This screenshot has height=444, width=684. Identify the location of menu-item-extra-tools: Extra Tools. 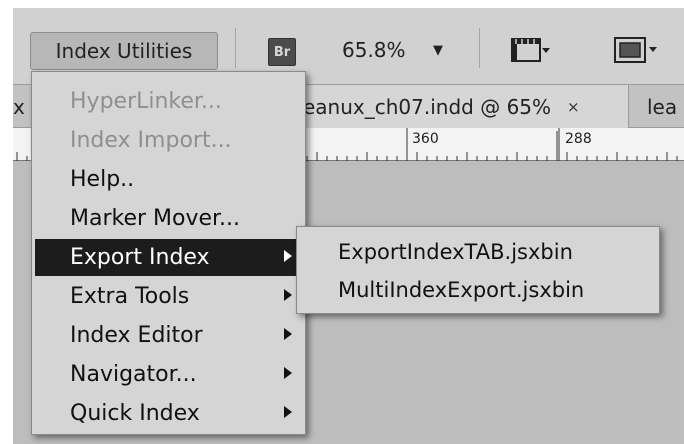
(168, 296).